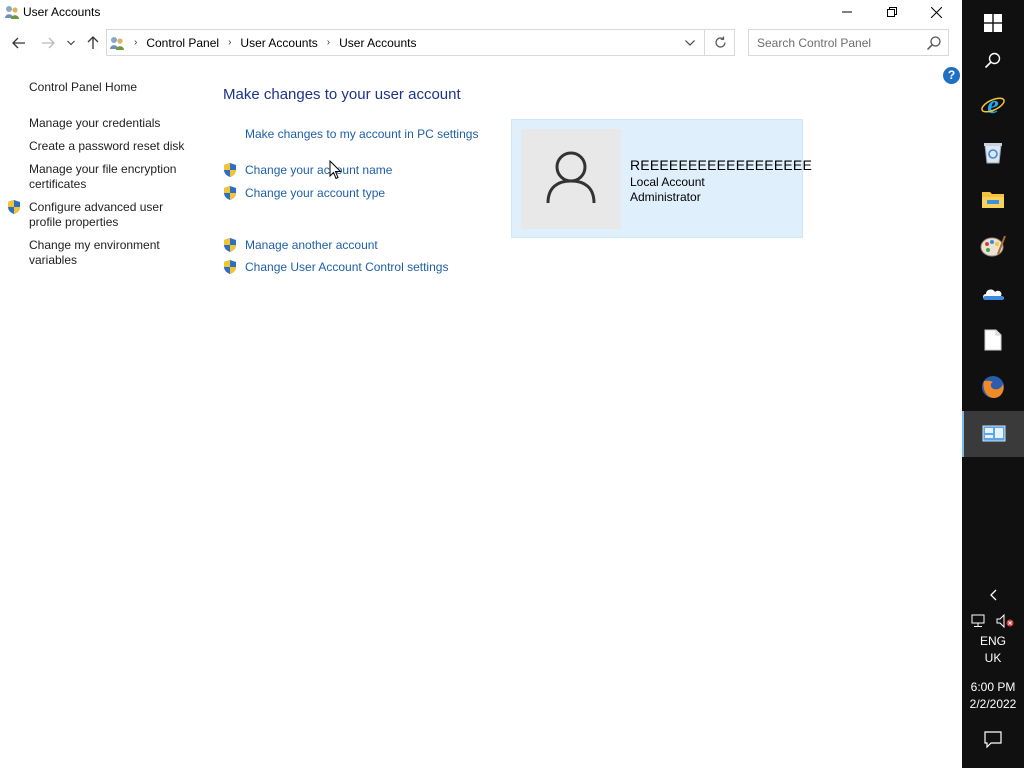 This screenshot has height=768, width=1024. What do you see at coordinates (993, 687) in the screenshot?
I see `clock-time: 6:00 PM` at bounding box center [993, 687].